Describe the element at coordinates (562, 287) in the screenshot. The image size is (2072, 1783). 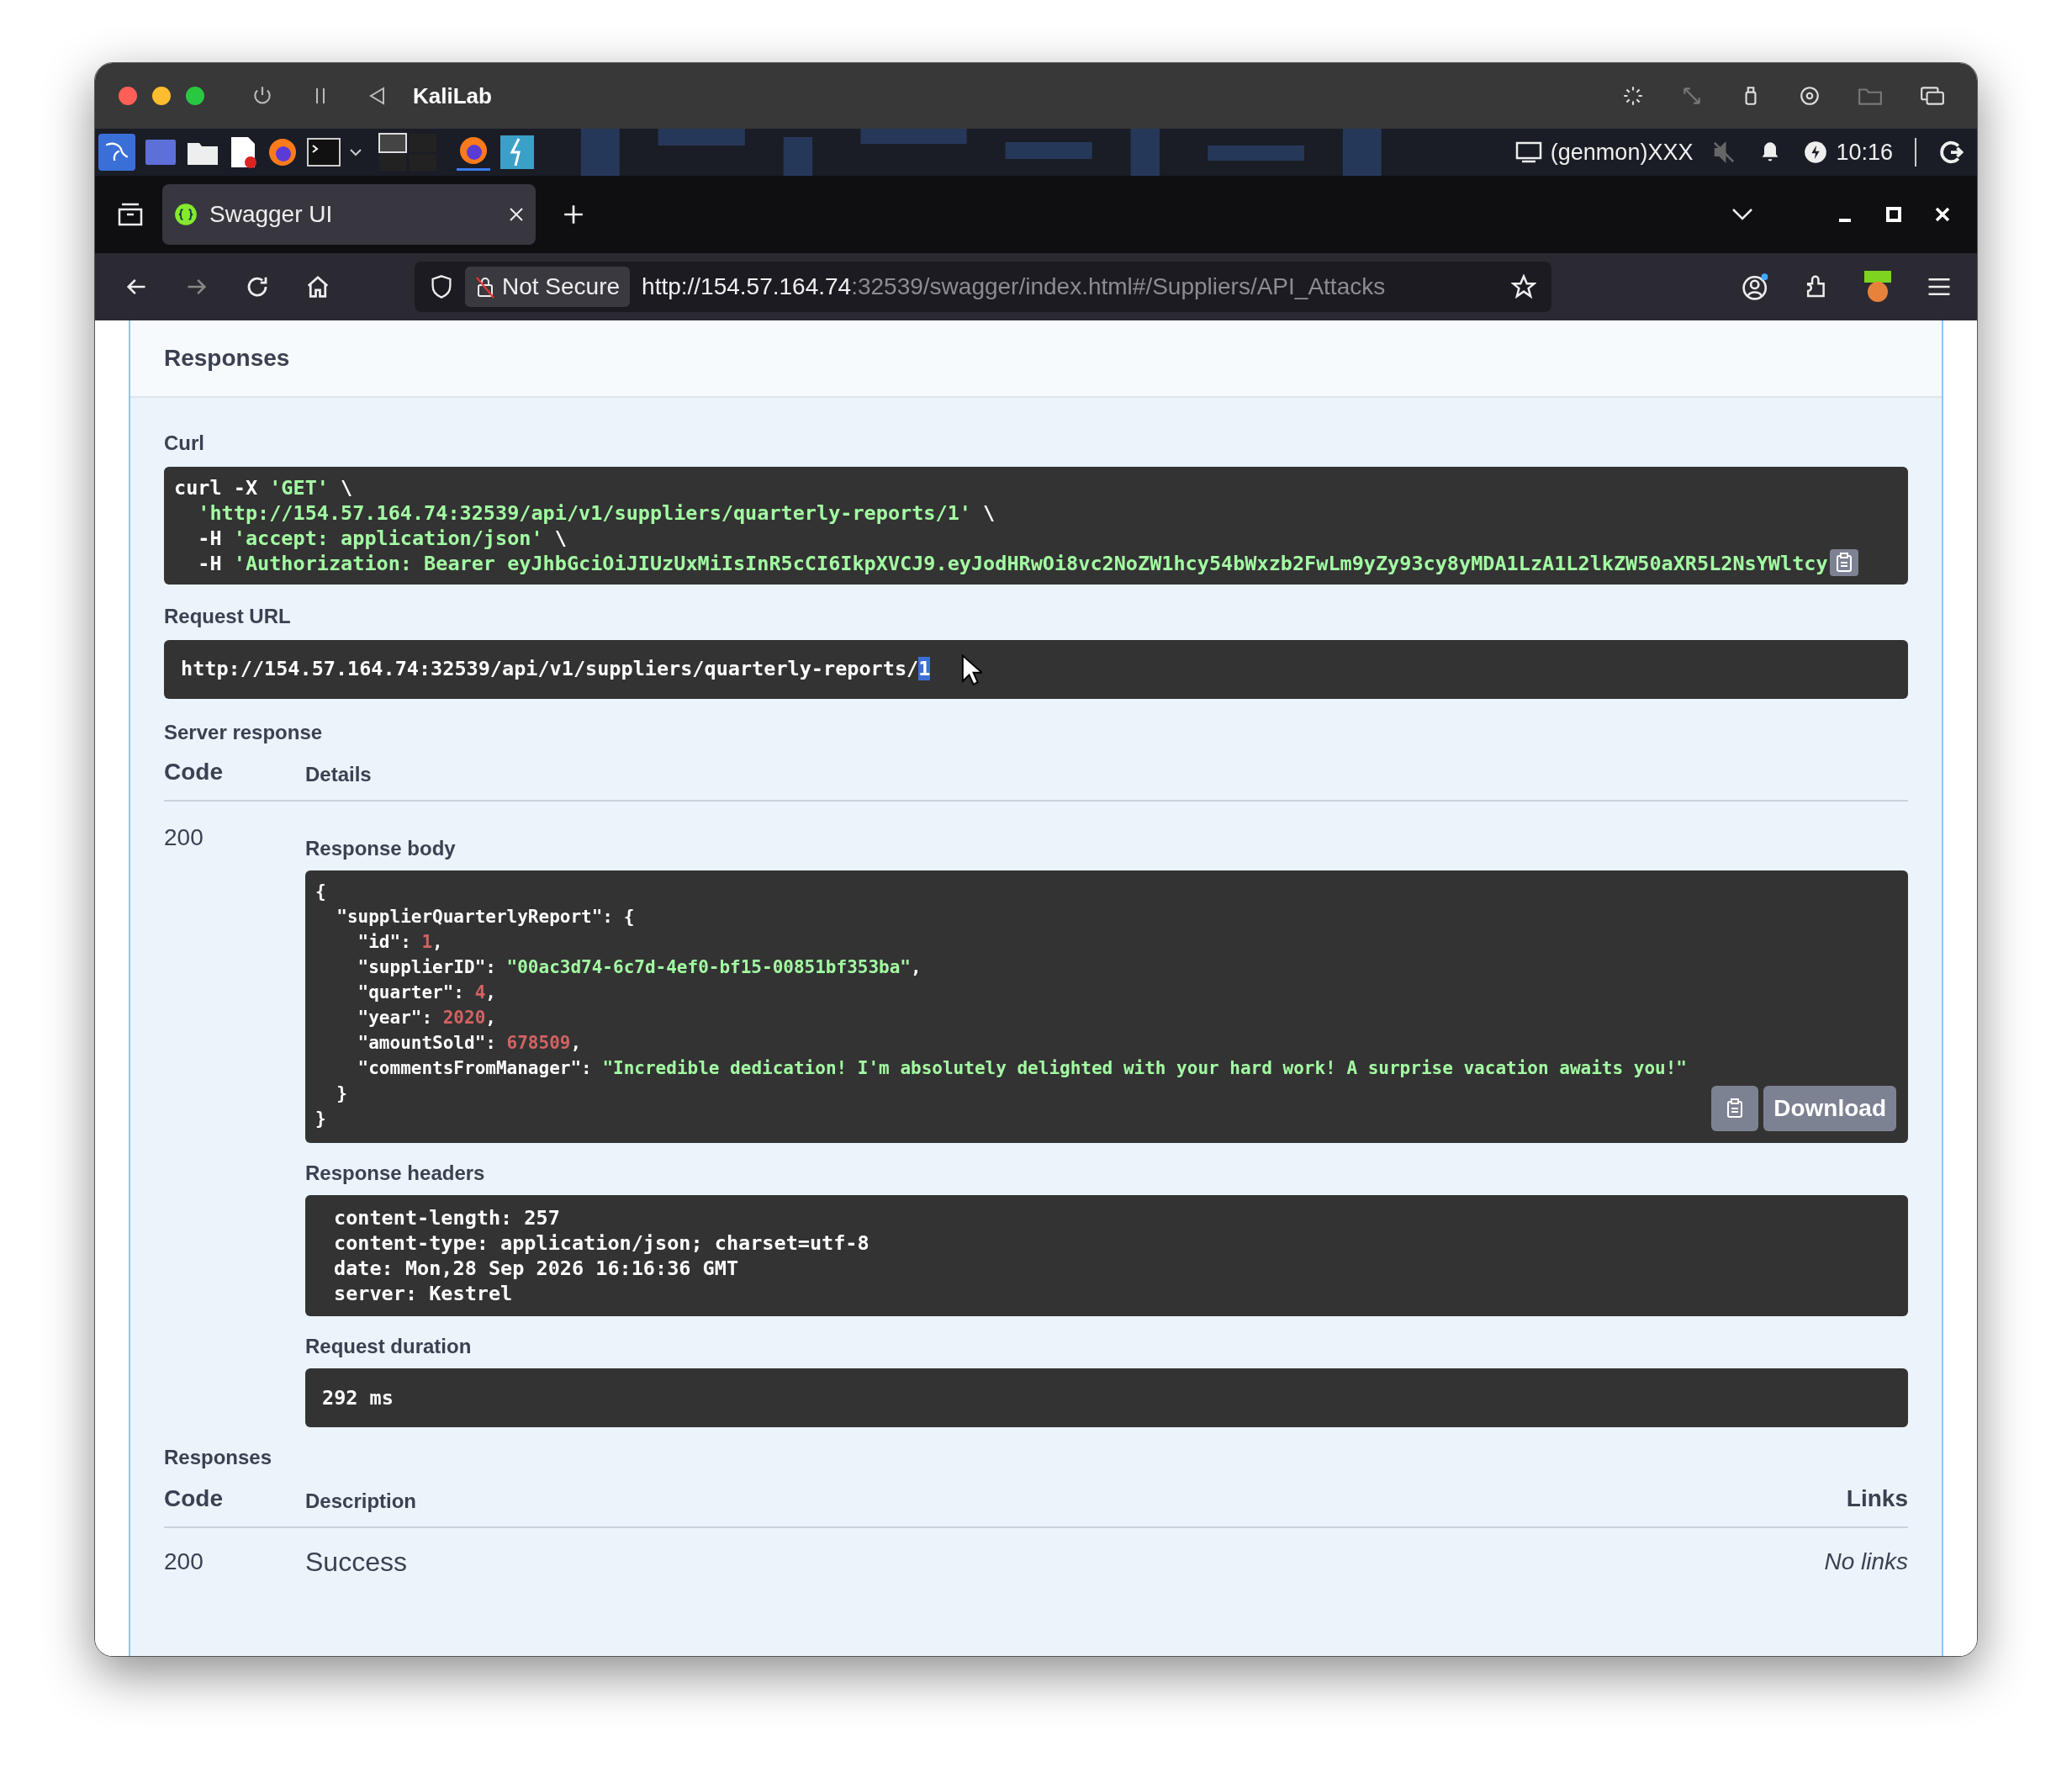
I see `security-label: Not Secure` at that location.